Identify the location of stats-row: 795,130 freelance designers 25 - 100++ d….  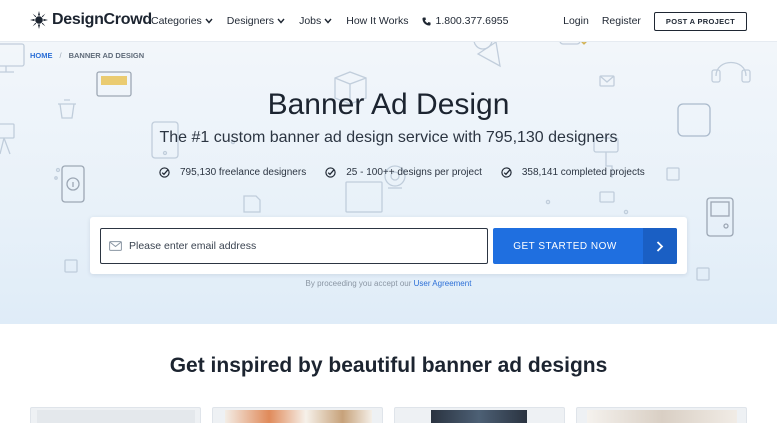
(411, 172).